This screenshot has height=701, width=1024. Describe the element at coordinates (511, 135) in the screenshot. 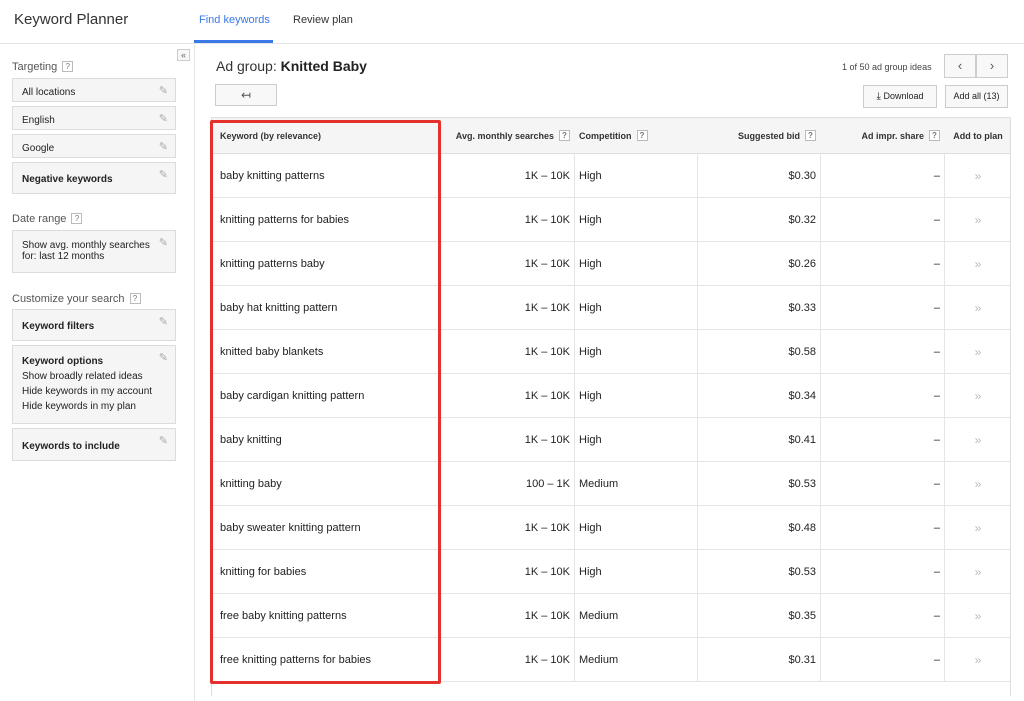

I see `column-header-avg-searches: Avg. monthly searches?` at that location.